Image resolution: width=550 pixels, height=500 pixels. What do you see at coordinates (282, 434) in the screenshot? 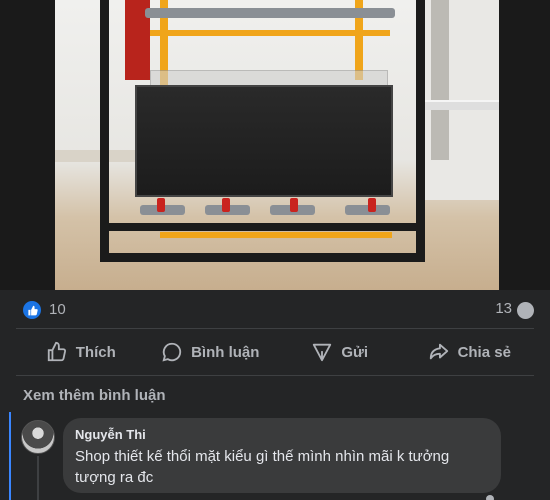
I see `comment-author: Nguyễn Thi` at bounding box center [282, 434].